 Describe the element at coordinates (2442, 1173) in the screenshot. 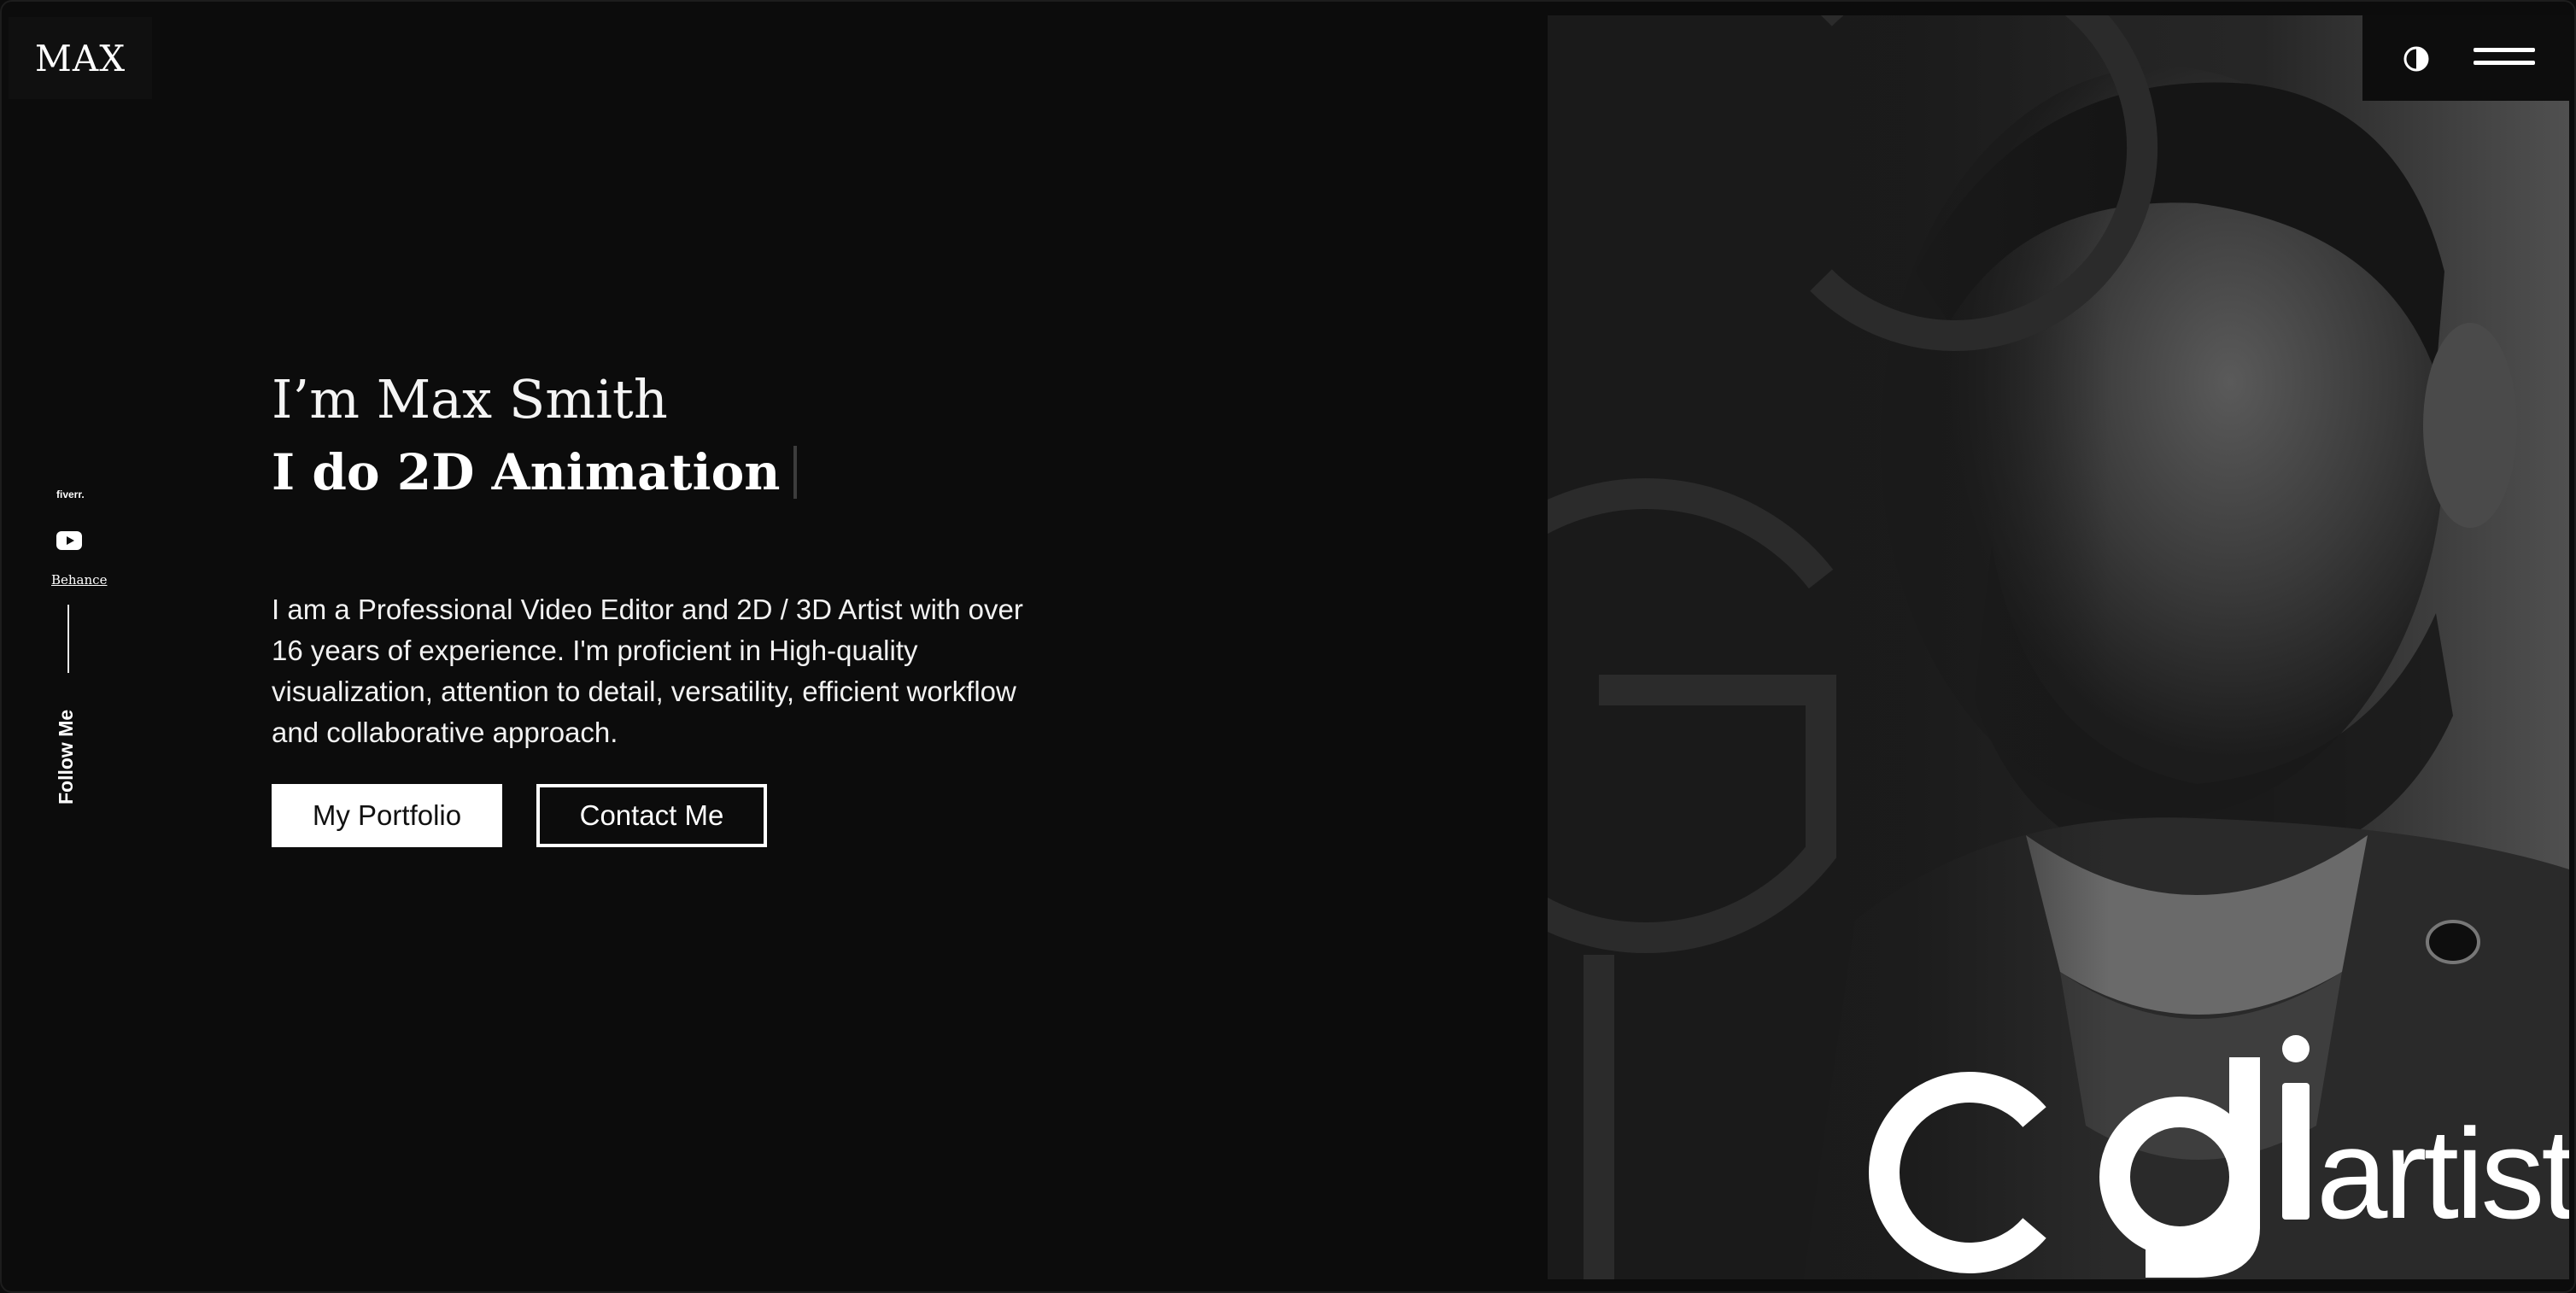

I see `overlay-logo-text: artist` at that location.